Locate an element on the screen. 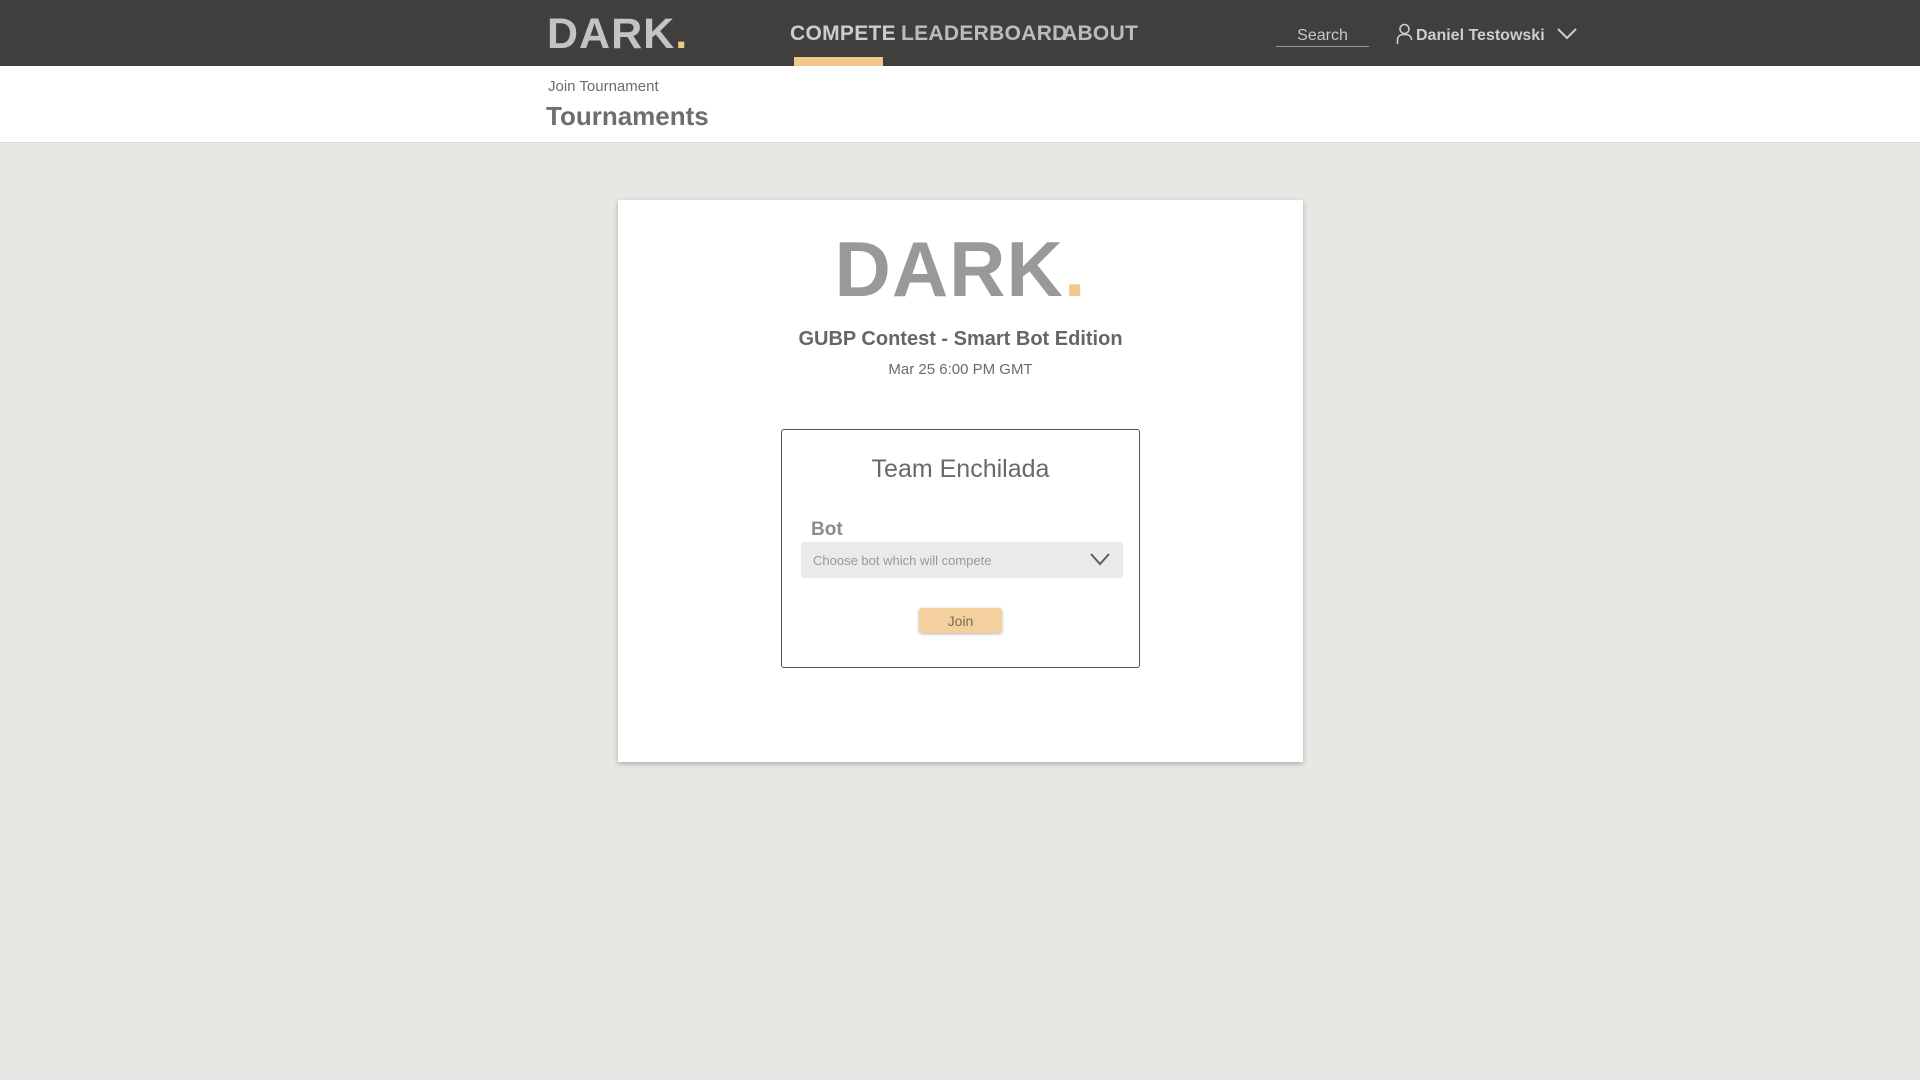  card-logo: DARK. is located at coordinates (960, 269).